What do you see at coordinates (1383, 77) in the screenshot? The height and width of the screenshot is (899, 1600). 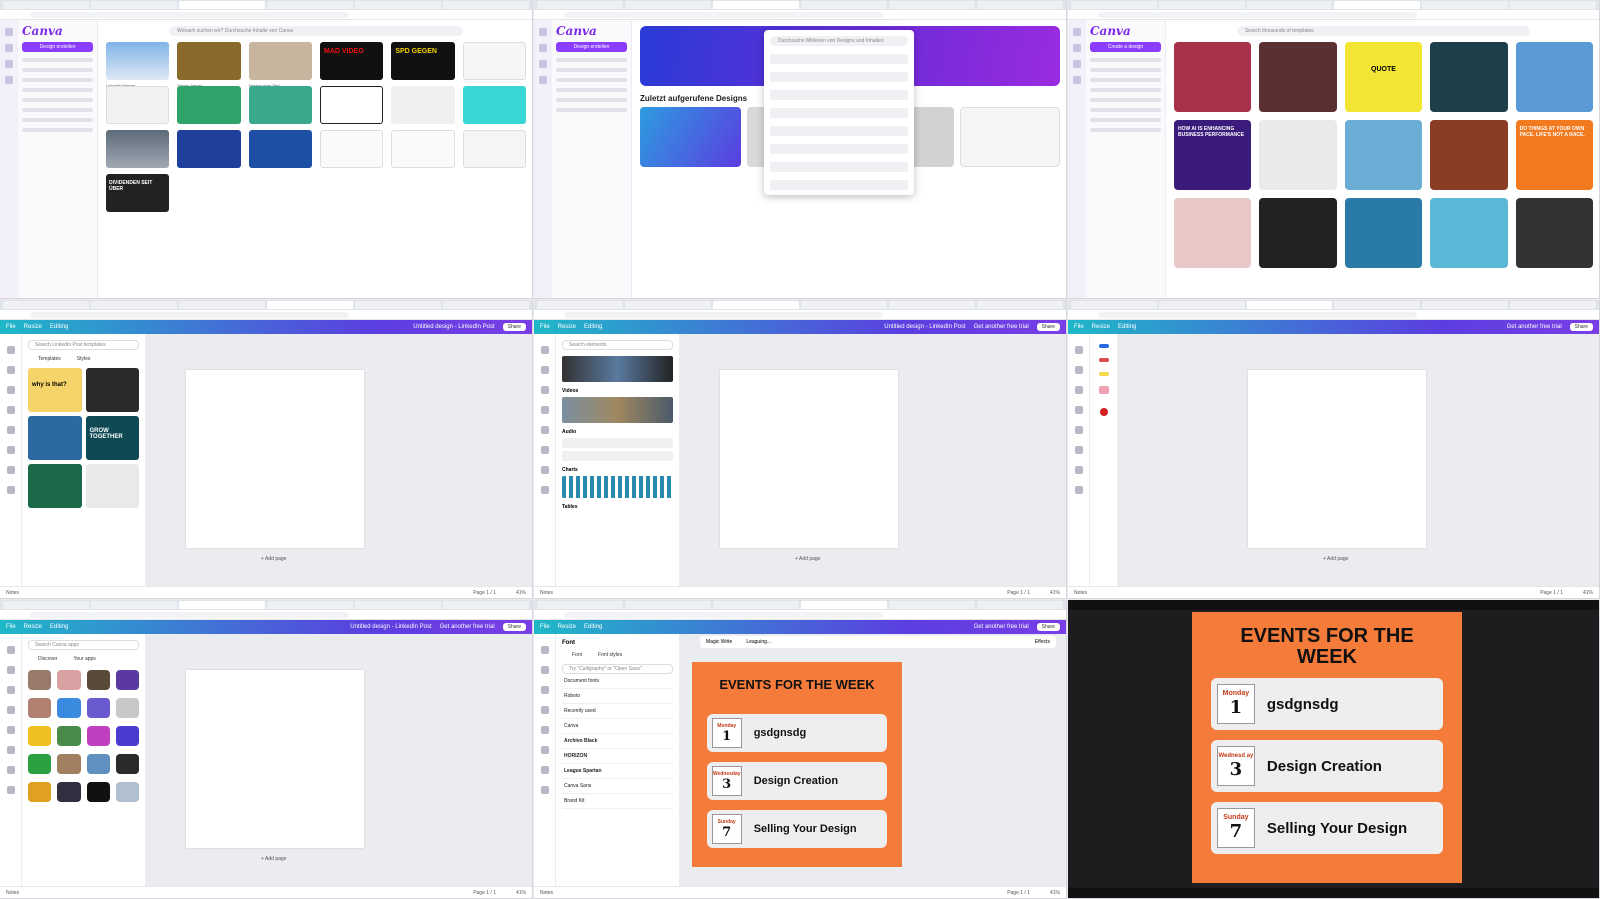 I see `template-card: QUOTE` at bounding box center [1383, 77].